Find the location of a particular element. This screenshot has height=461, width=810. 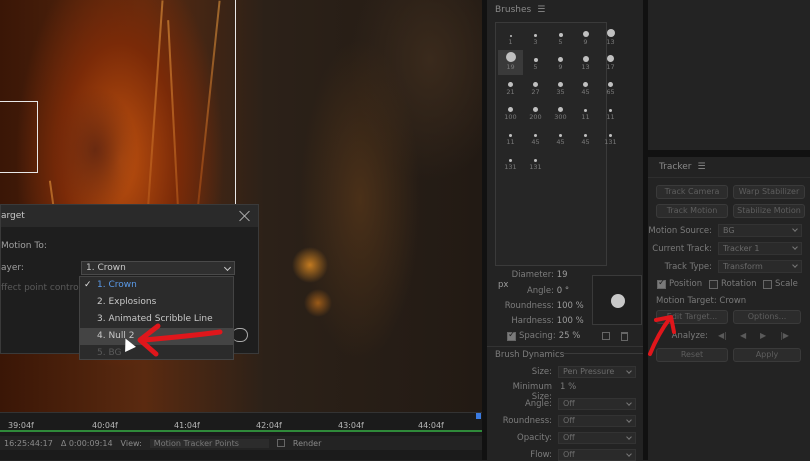

dropdown-option-explosions: 2. Explosions is located at coordinates (156, 302).